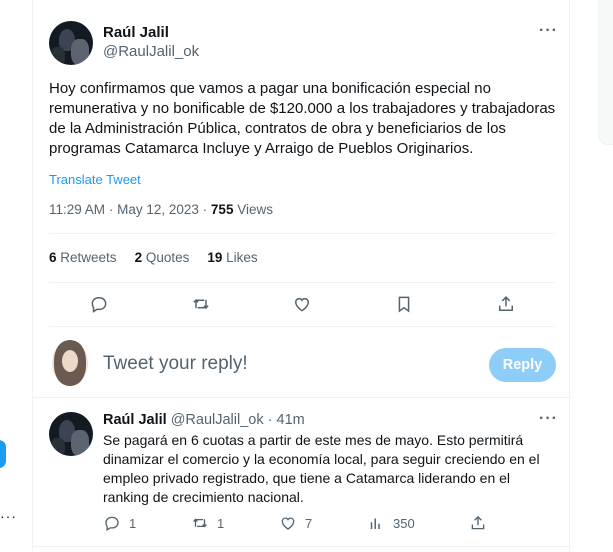 The height and width of the screenshot is (552, 613). I want to click on reply-input: Tweet your reply!, so click(175, 364).